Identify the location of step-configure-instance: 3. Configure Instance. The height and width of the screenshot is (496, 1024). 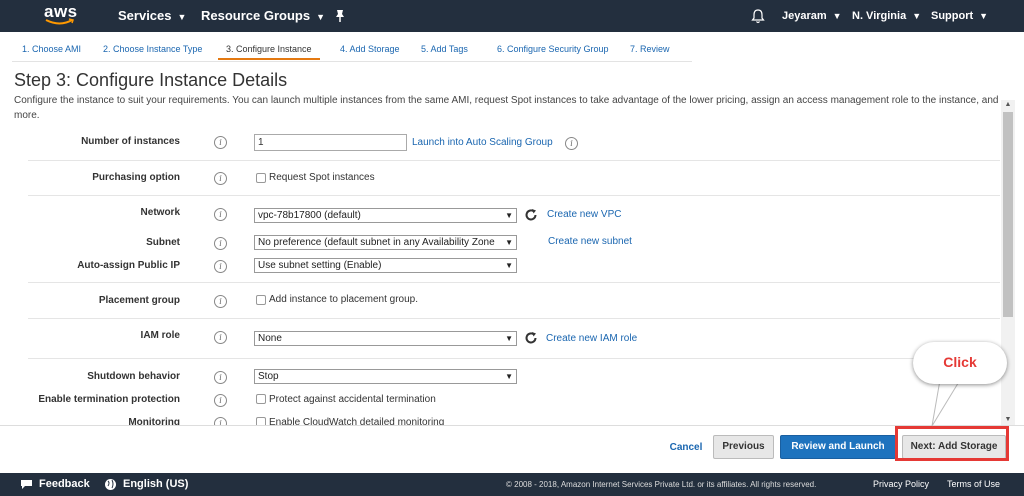
(269, 46).